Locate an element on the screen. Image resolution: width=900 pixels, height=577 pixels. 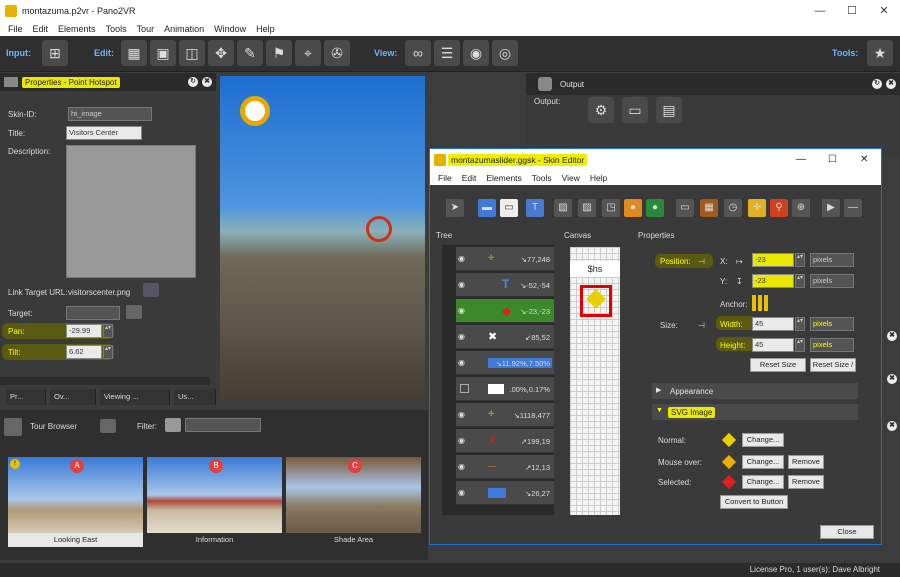
media-icon: ◫ is located at coordinates (192, 53).